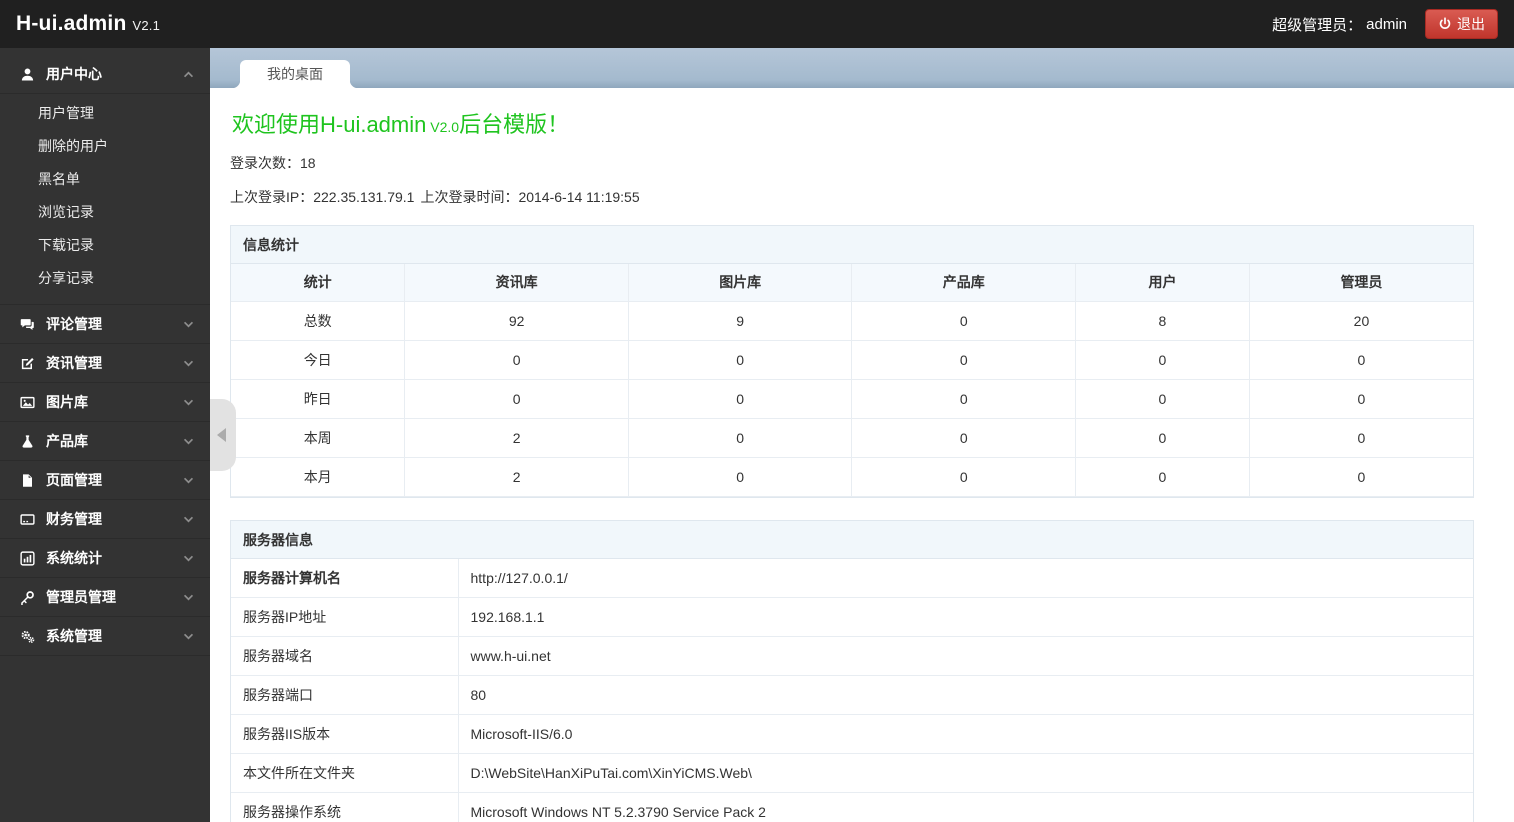  Describe the element at coordinates (105, 441) in the screenshot. I see `sidebar-section-products: 产品库` at that location.